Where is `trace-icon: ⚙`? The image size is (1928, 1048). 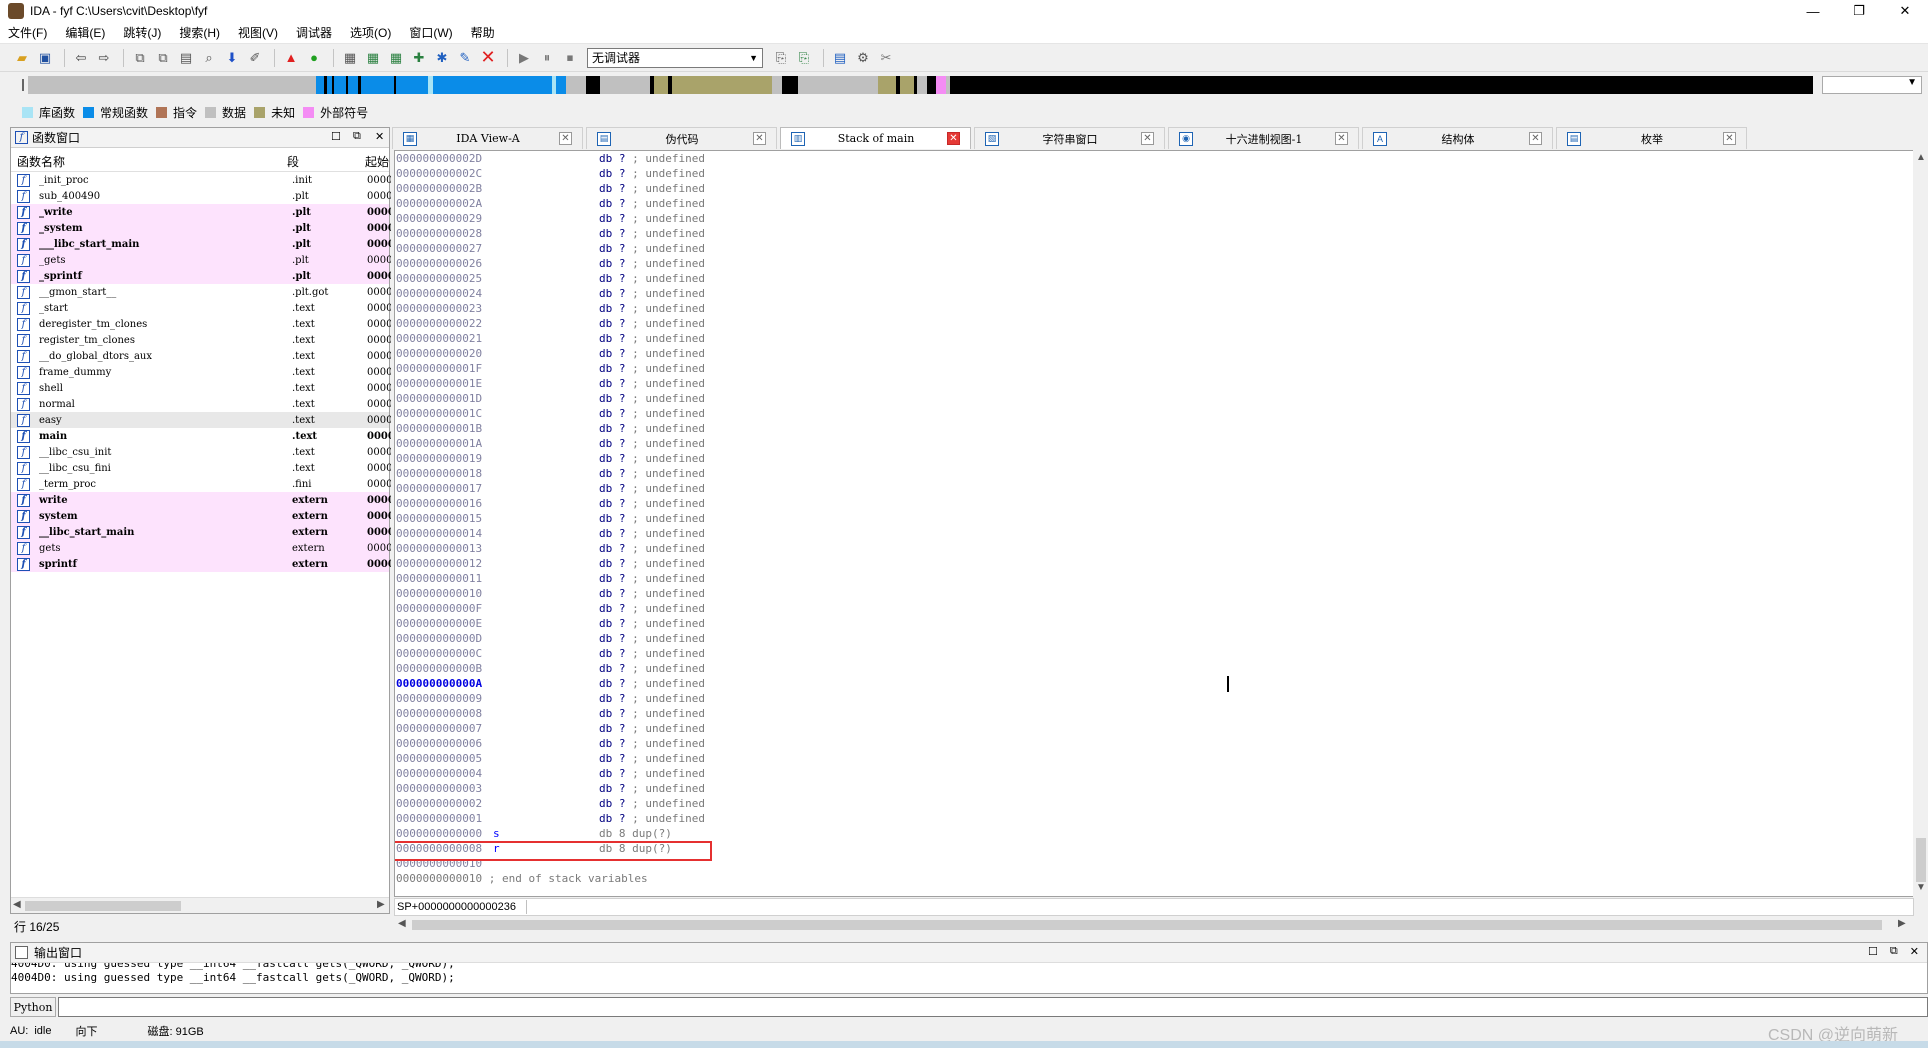
trace-icon: ⚙ is located at coordinates (863, 58).